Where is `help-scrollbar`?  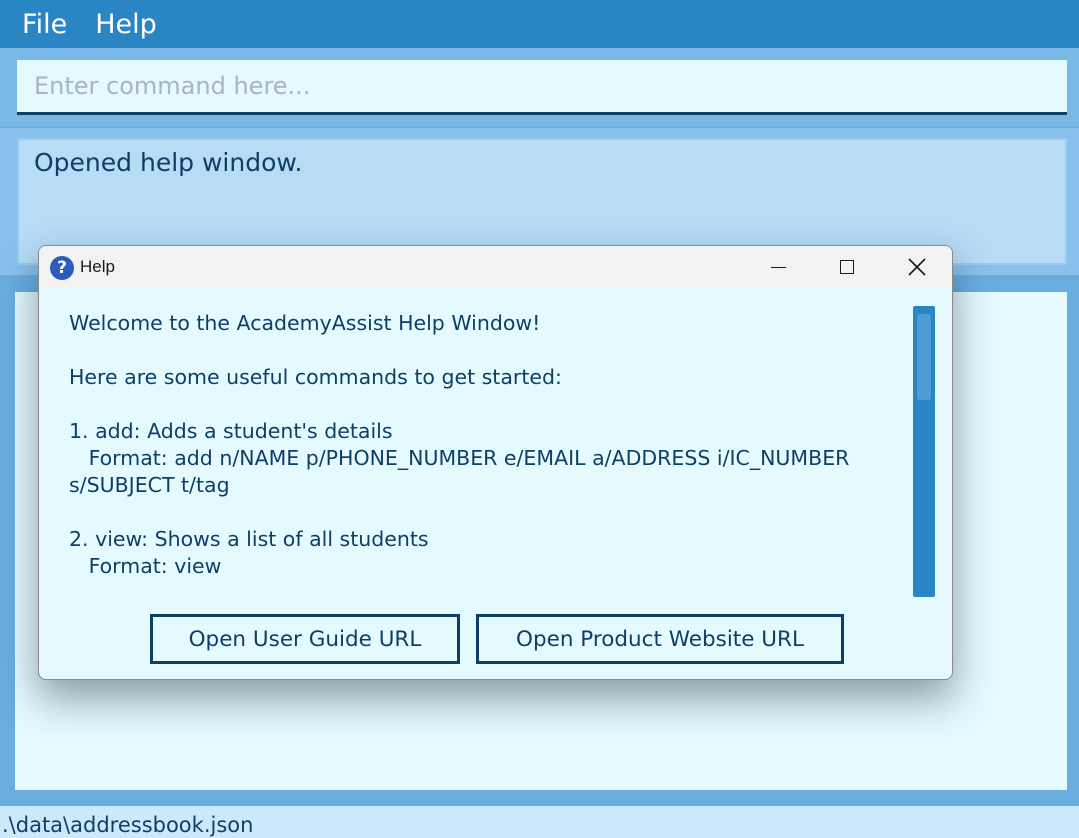 help-scrollbar is located at coordinates (924, 451).